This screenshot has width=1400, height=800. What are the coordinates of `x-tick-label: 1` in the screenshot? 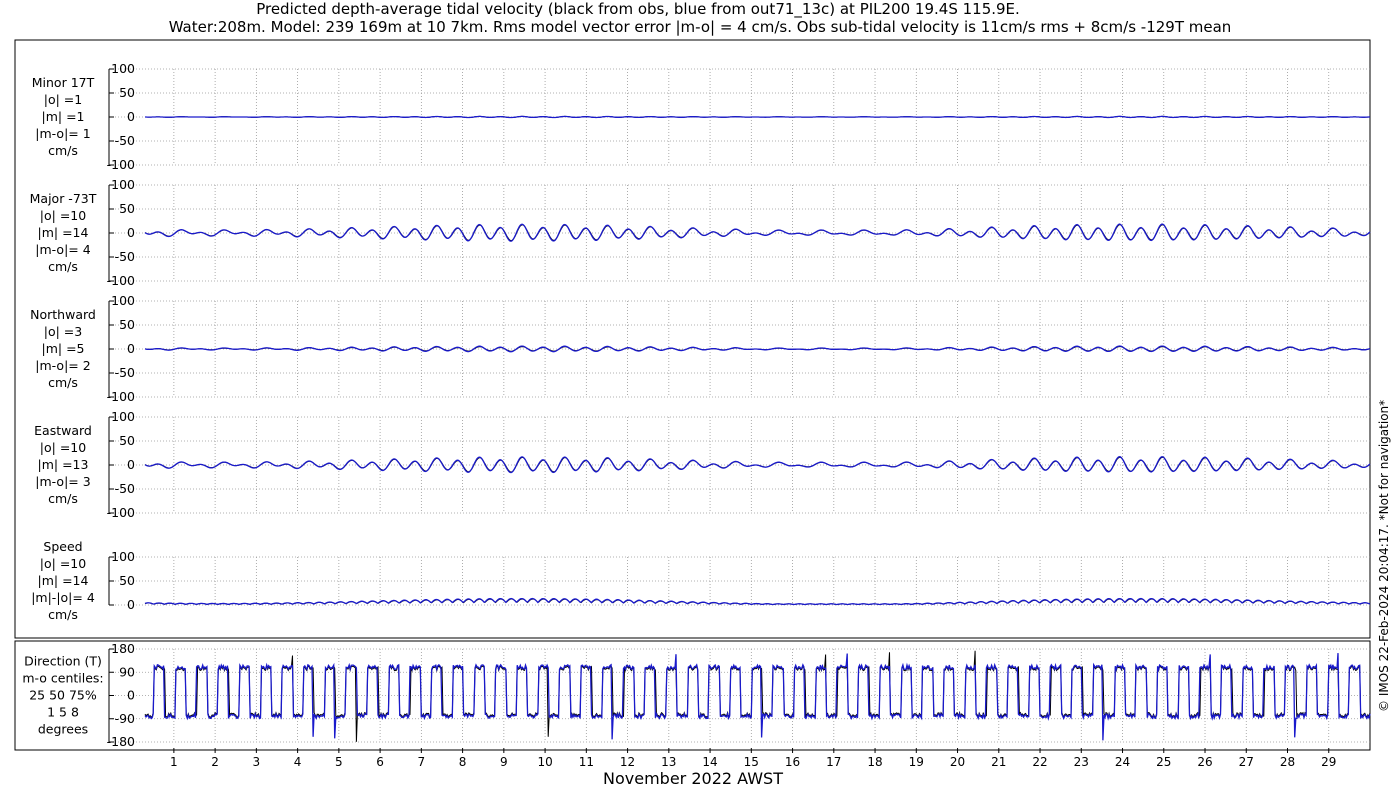 It's located at (174, 762).